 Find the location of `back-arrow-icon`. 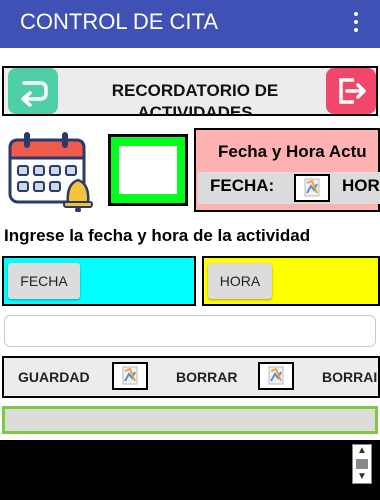

back-arrow-icon is located at coordinates (34, 94).